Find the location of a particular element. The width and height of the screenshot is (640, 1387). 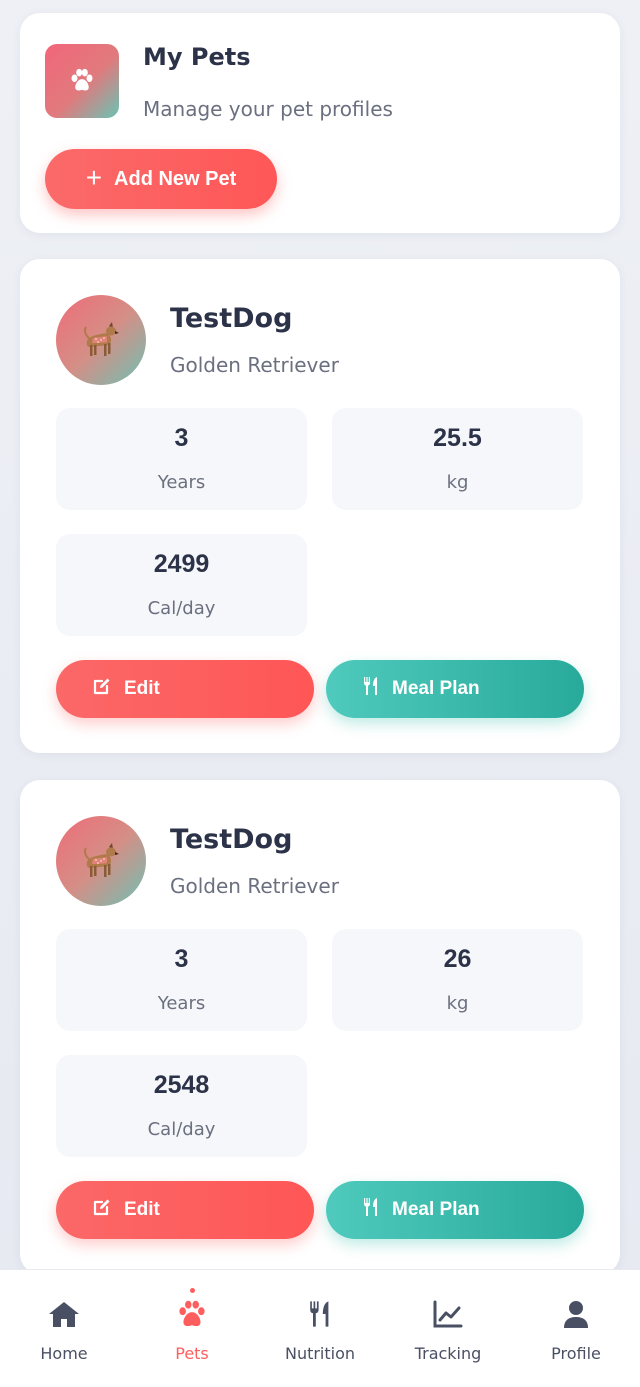

nav-item-home: Home is located at coordinates (64, 1328).